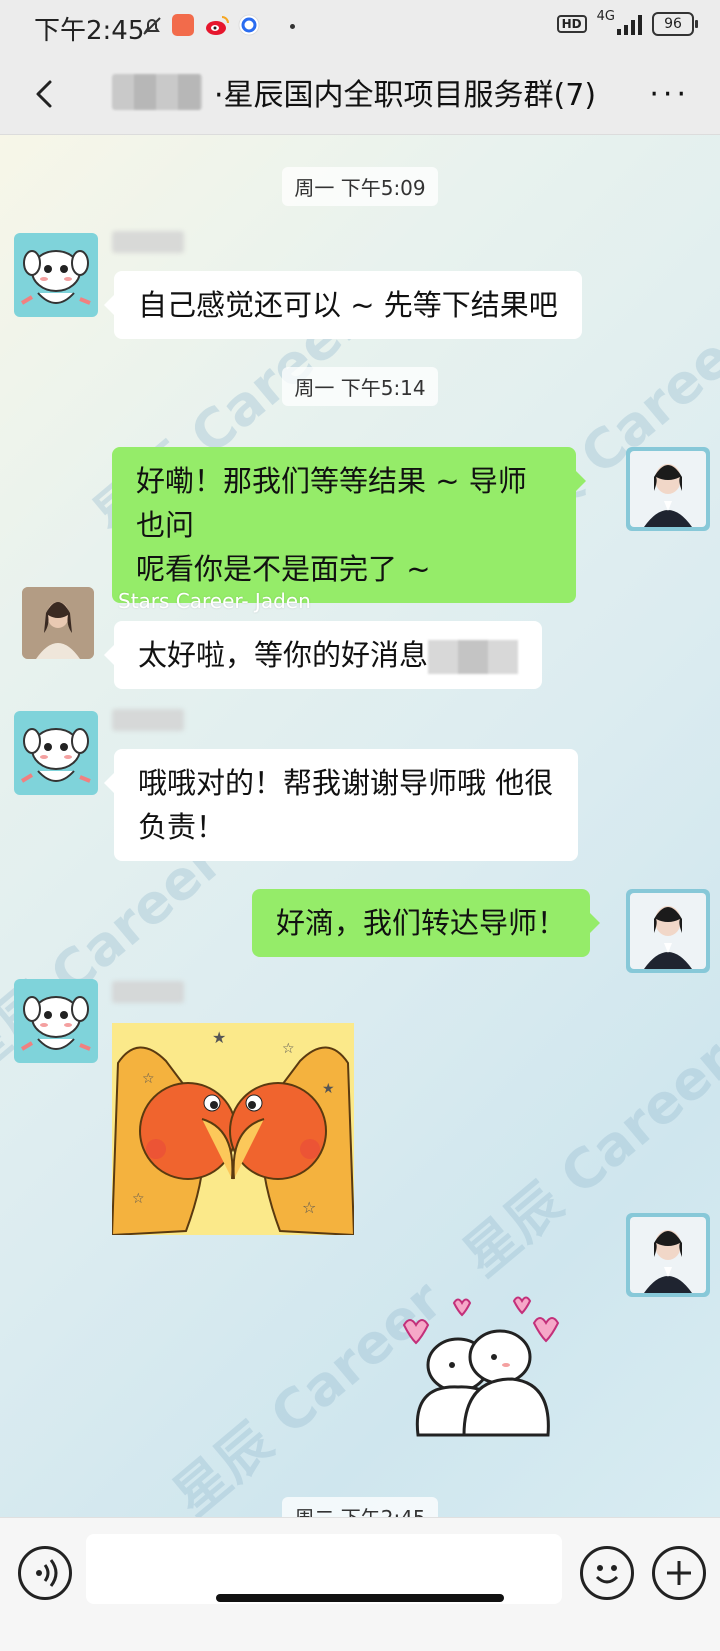 The image size is (720, 1651). I want to click on app-notification-icon, so click(183, 25).